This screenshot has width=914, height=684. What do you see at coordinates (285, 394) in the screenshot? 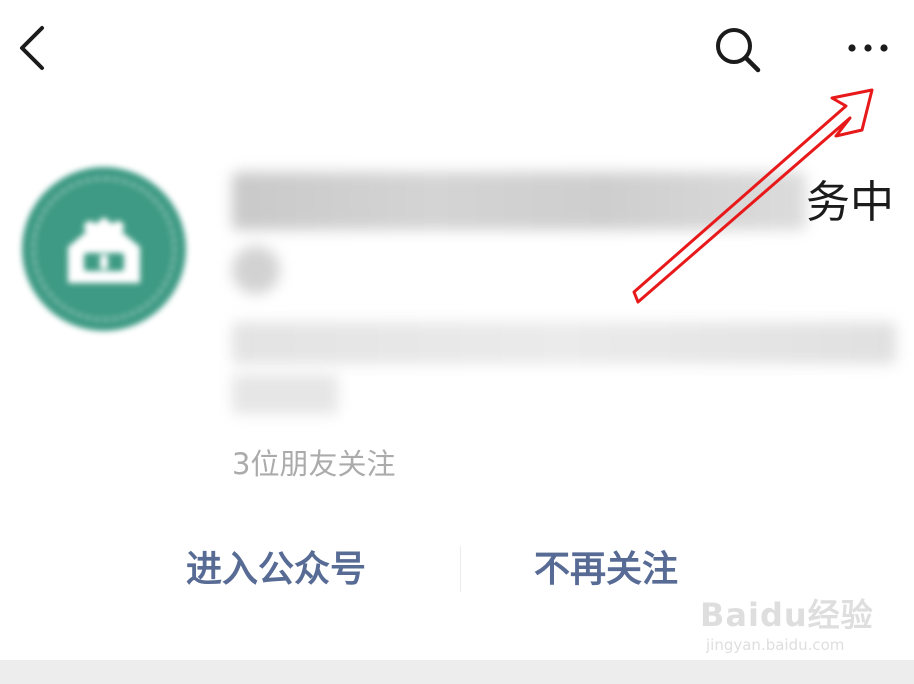
I see `account-description-blurred-line2` at bounding box center [285, 394].